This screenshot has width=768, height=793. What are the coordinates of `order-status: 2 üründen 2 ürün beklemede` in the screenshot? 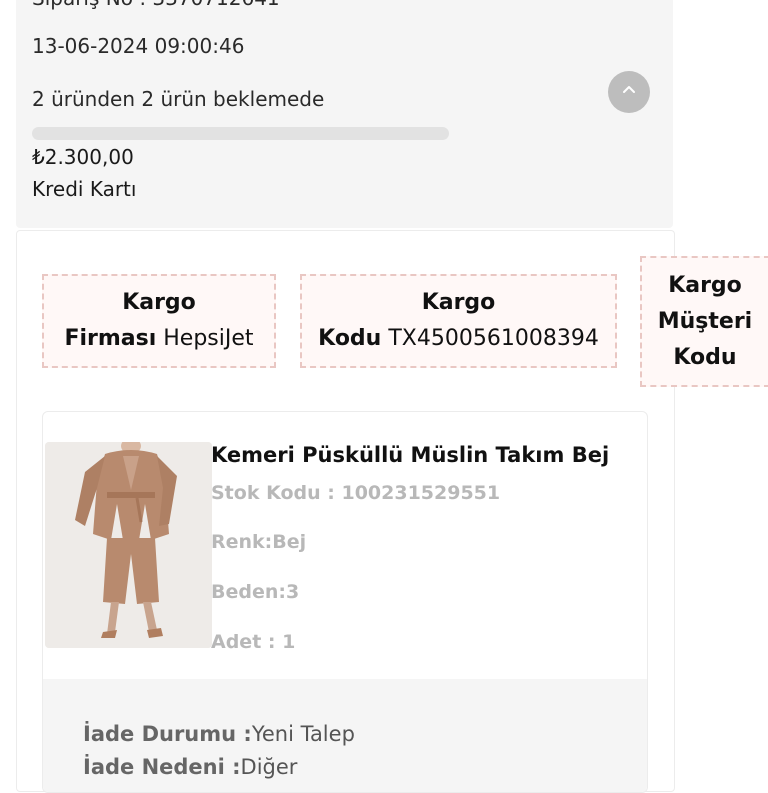 It's located at (178, 99).